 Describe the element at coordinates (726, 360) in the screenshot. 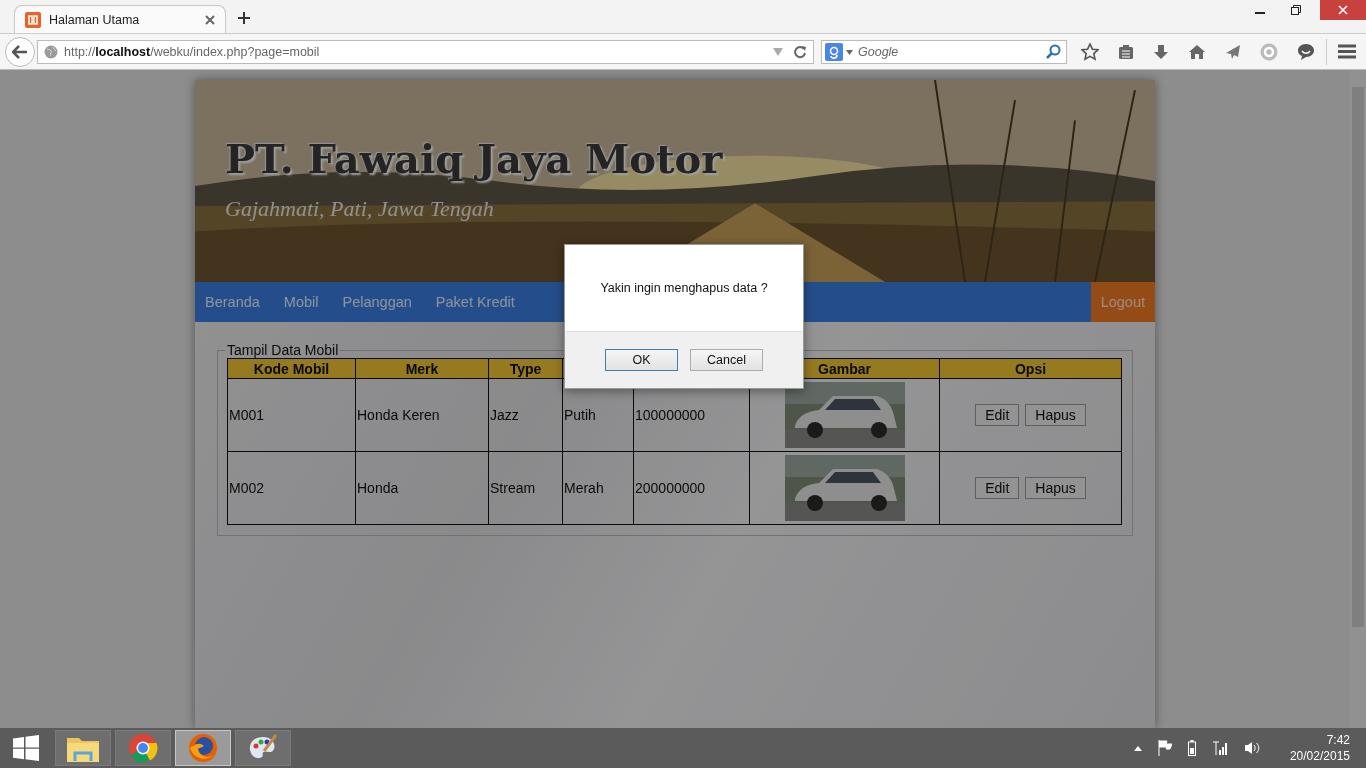

I see `dialog-button: Cancel` at that location.